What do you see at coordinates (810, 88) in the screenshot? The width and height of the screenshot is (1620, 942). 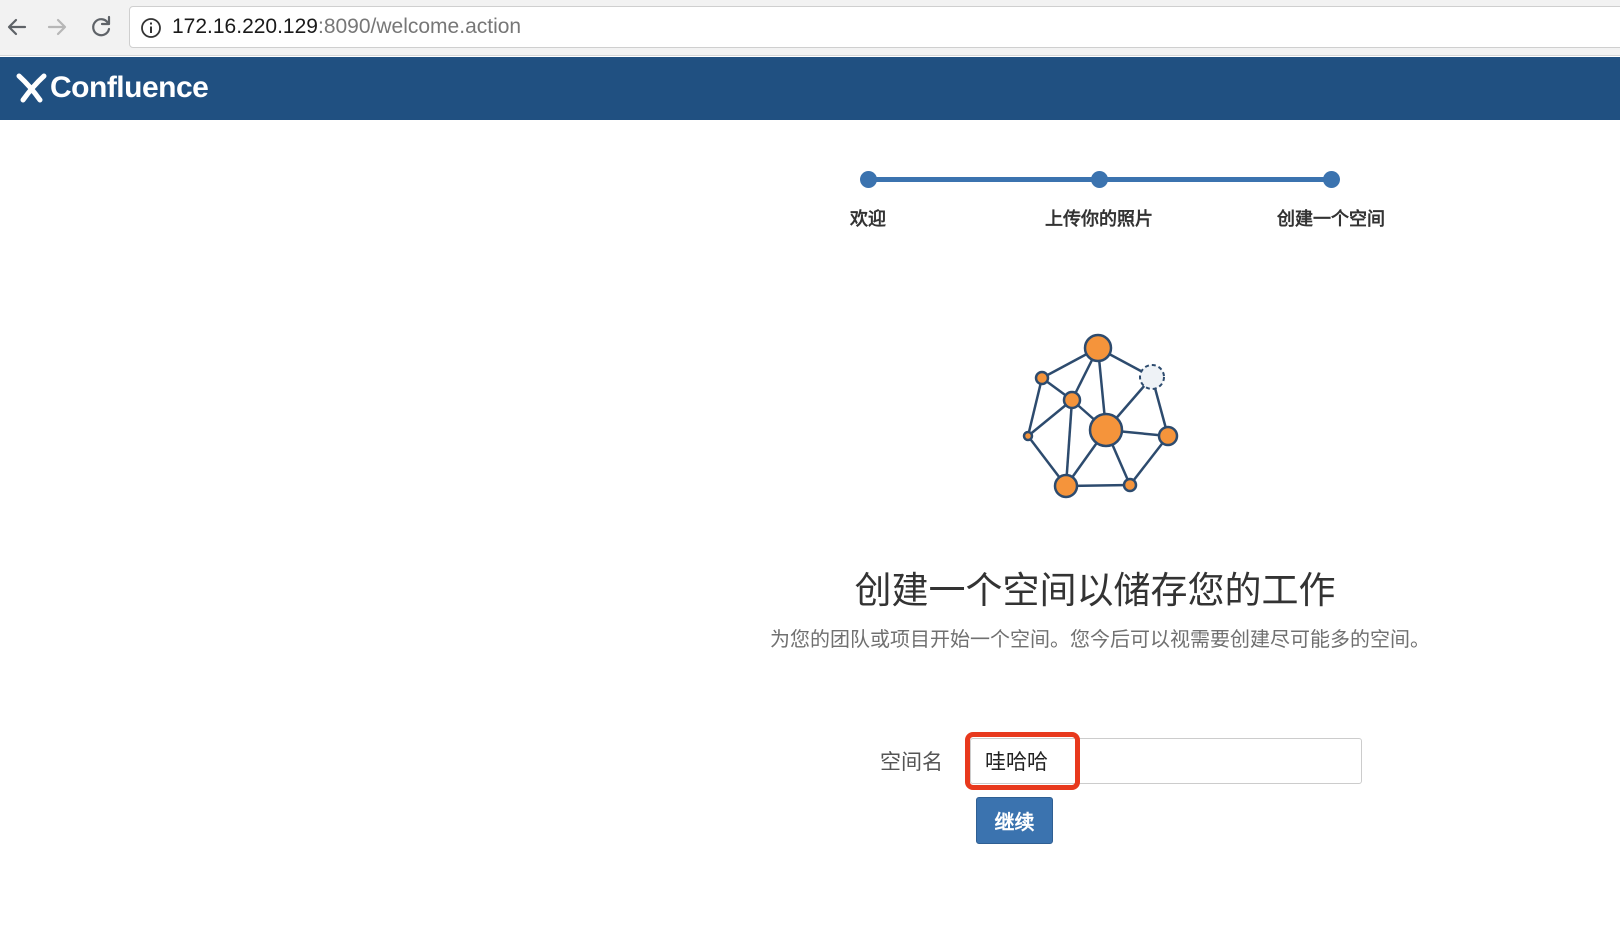 I see `app-header: Confluence` at bounding box center [810, 88].